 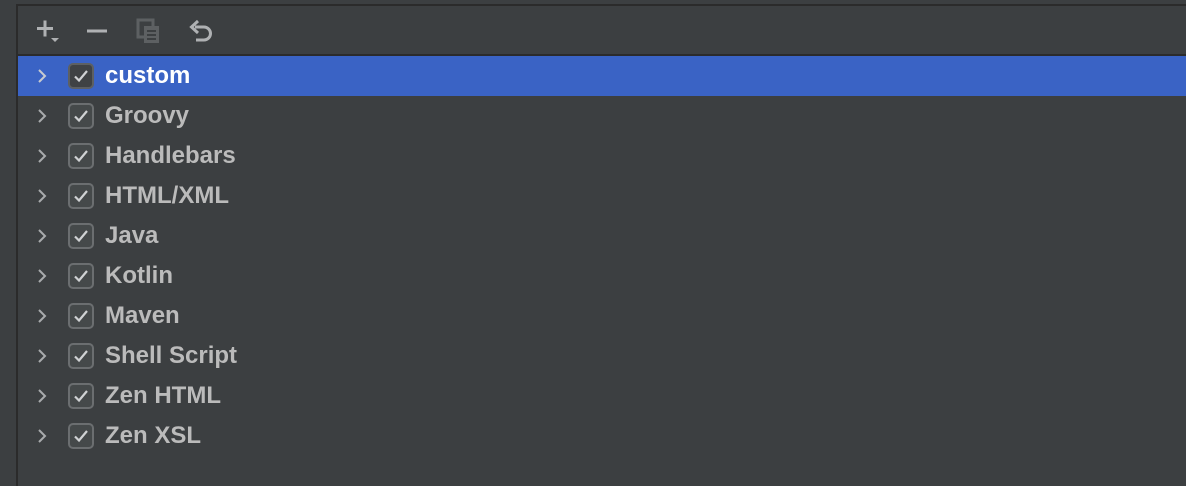 What do you see at coordinates (602, 76) in the screenshot?
I see `tree-row: custom` at bounding box center [602, 76].